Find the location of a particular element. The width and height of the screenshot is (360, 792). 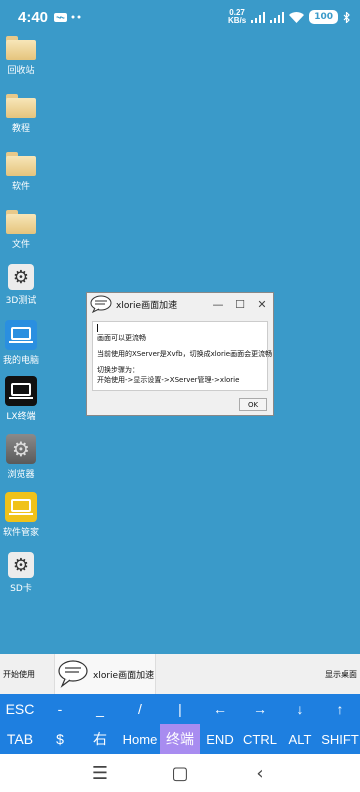

desktop-icon-label: 教程 is located at coordinates (20, 129).